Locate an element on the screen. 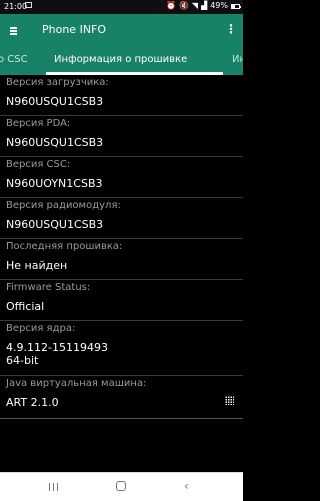  battery-percent: 49% is located at coordinates (219, 5).